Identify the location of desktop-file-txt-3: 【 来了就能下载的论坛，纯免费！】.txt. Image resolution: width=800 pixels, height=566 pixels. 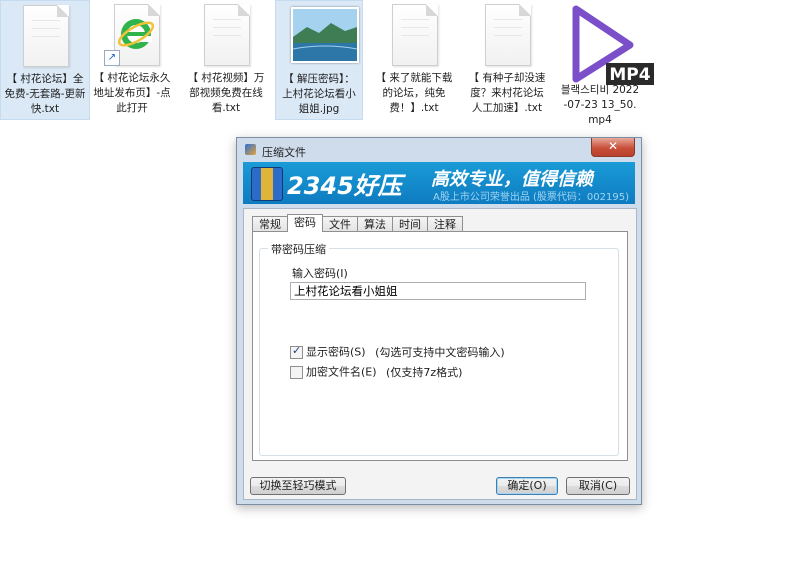
(414, 59).